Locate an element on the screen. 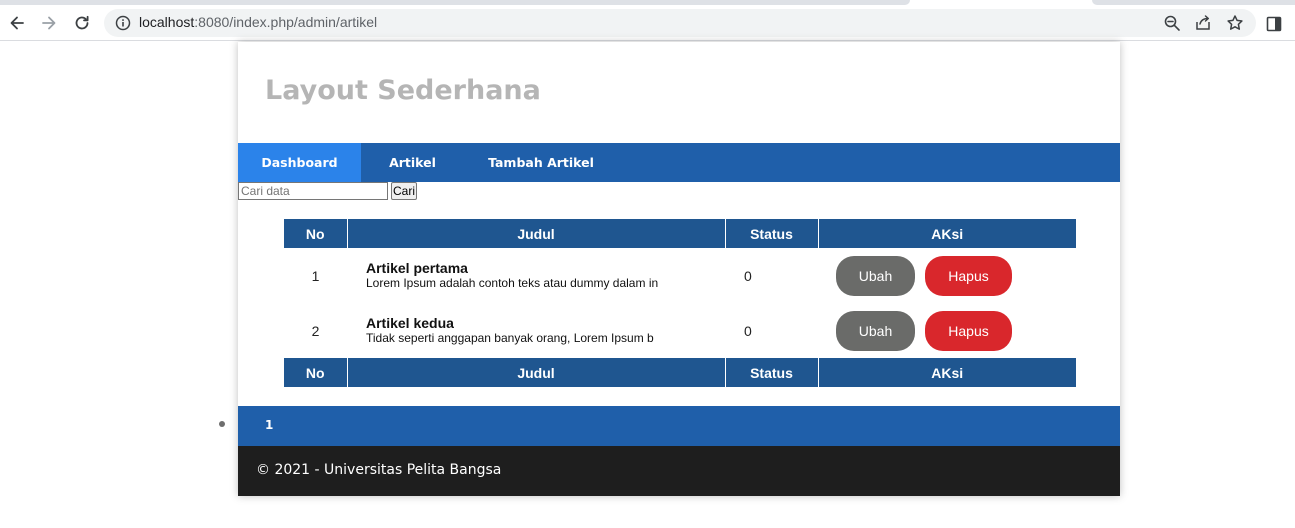  cell-no: 1 is located at coordinates (315, 275).